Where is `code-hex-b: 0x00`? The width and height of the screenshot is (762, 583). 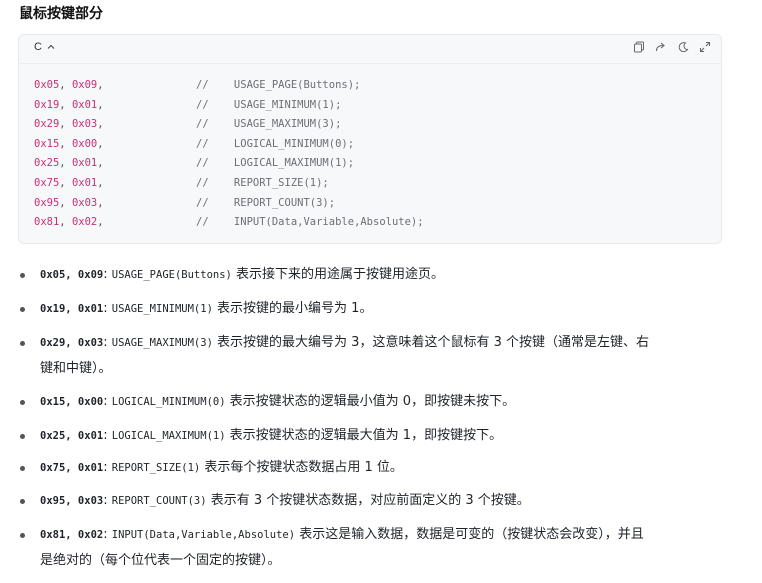 code-hex-b: 0x00 is located at coordinates (84, 143).